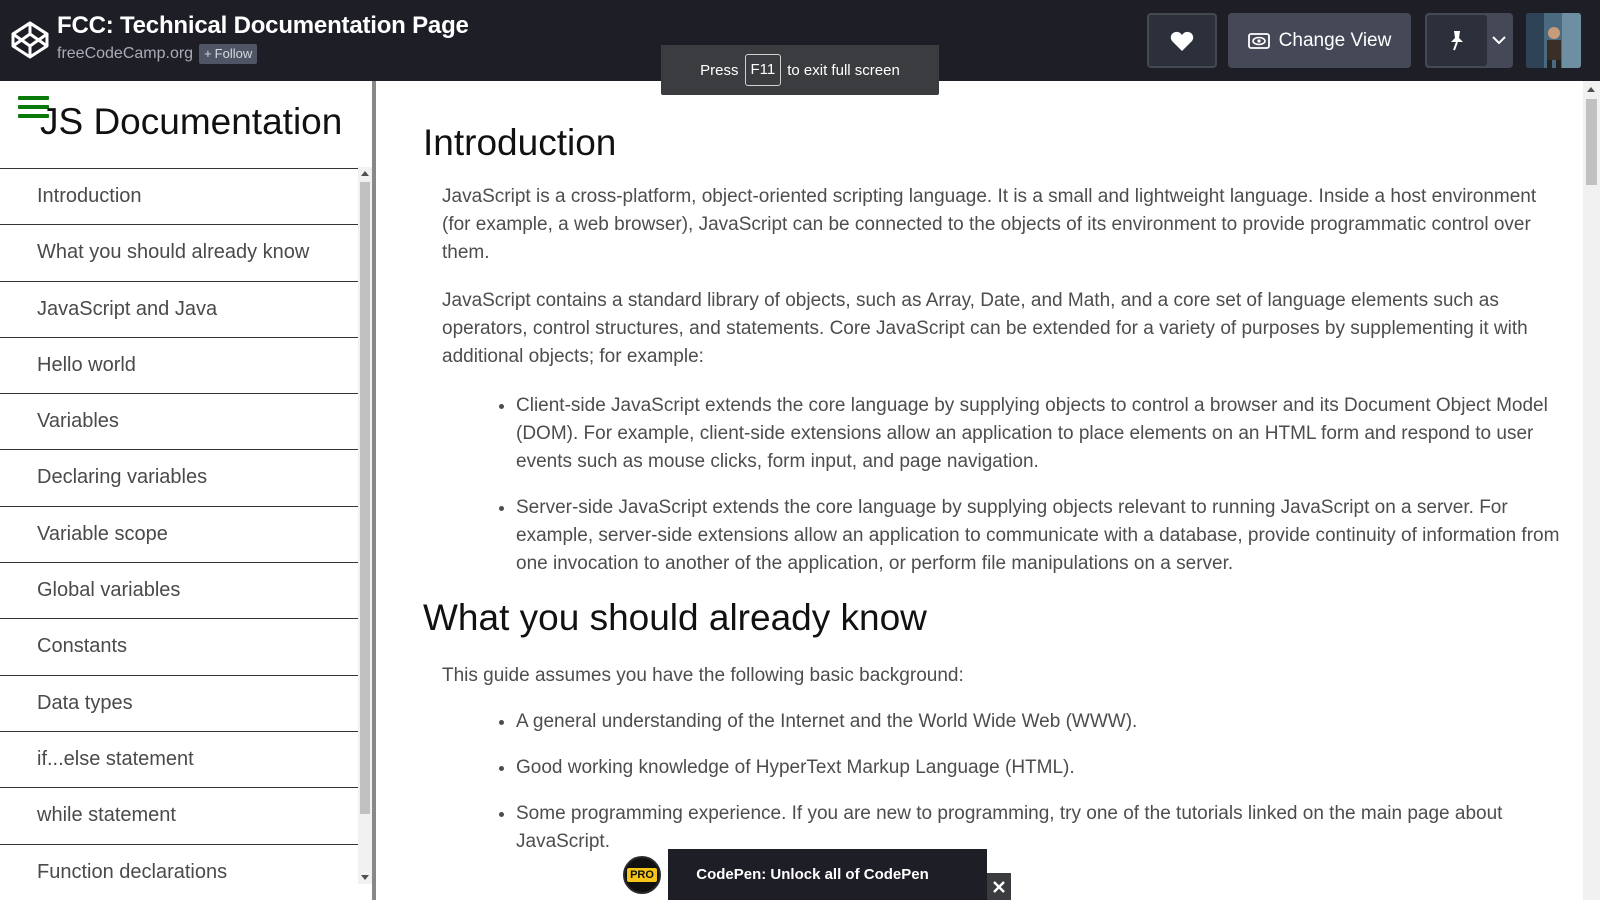 This screenshot has width=1600, height=900. I want to click on heart-icon, so click(1182, 41).